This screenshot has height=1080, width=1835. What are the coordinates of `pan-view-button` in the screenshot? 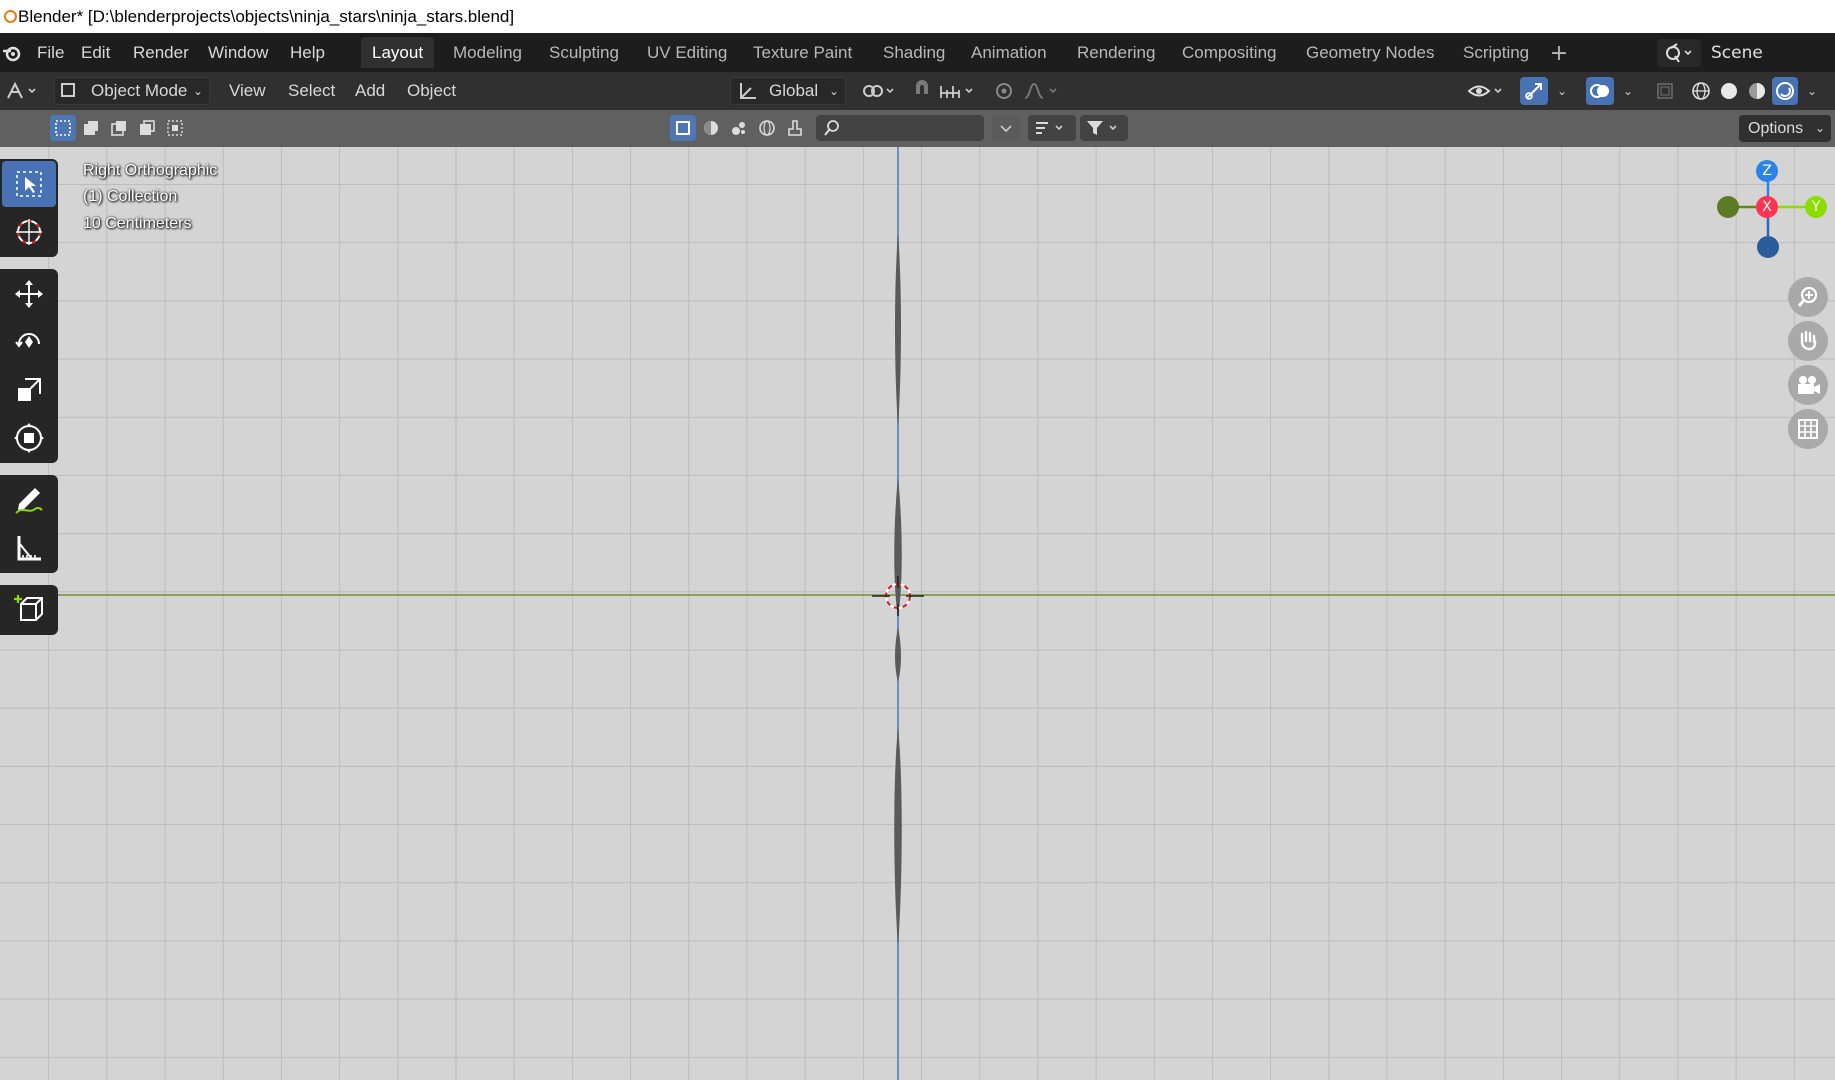 It's located at (1808, 341).